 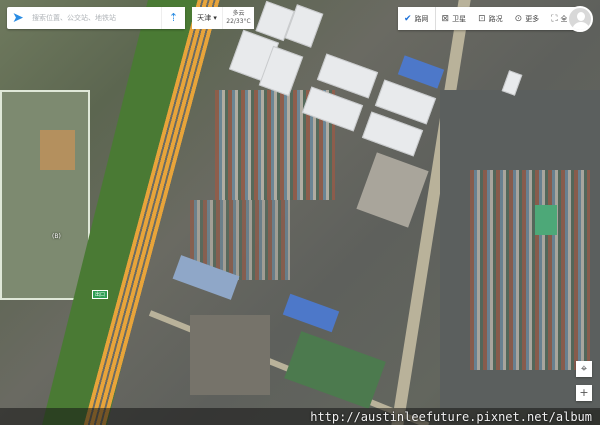 I want to click on tool-label: 路况, so click(x=495, y=18).